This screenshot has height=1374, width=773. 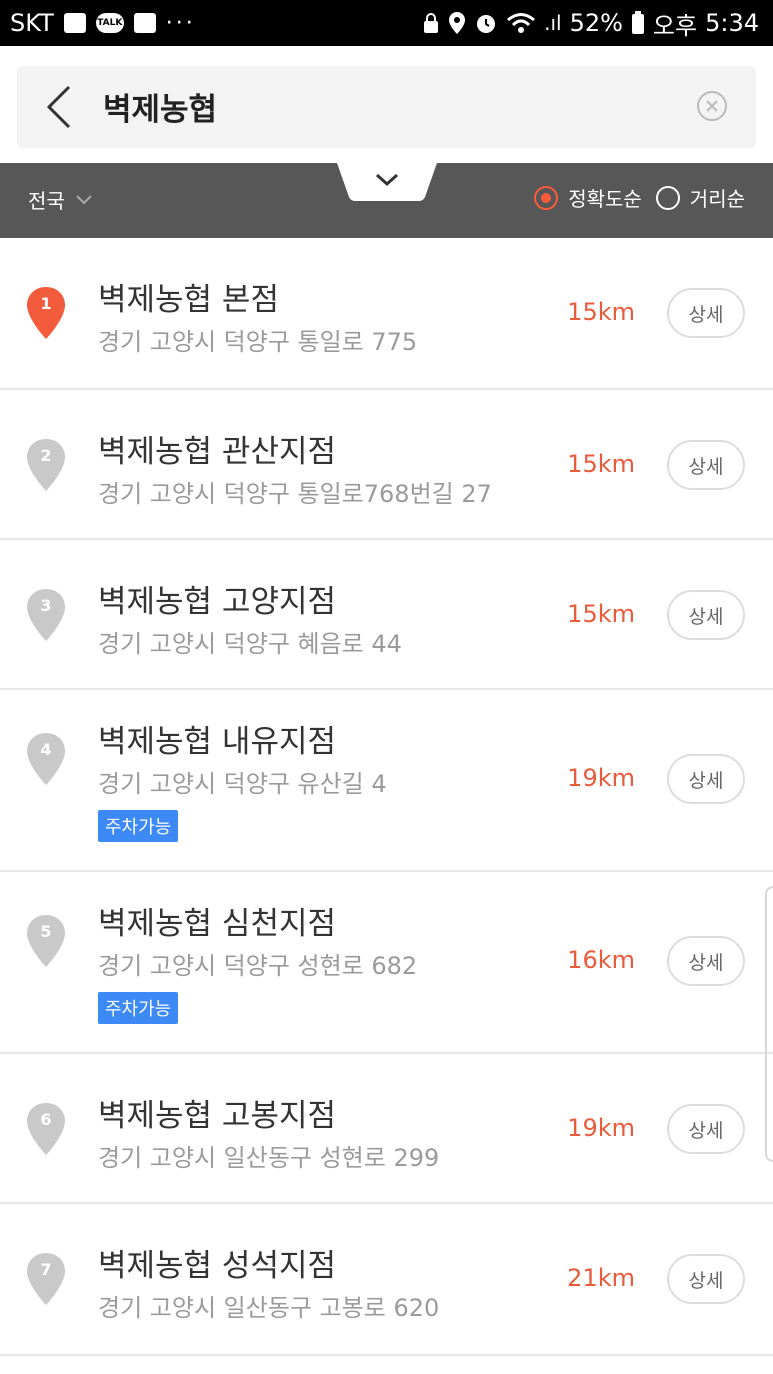 What do you see at coordinates (717, 199) in the screenshot?
I see `sort-distance-label: 거리순` at bounding box center [717, 199].